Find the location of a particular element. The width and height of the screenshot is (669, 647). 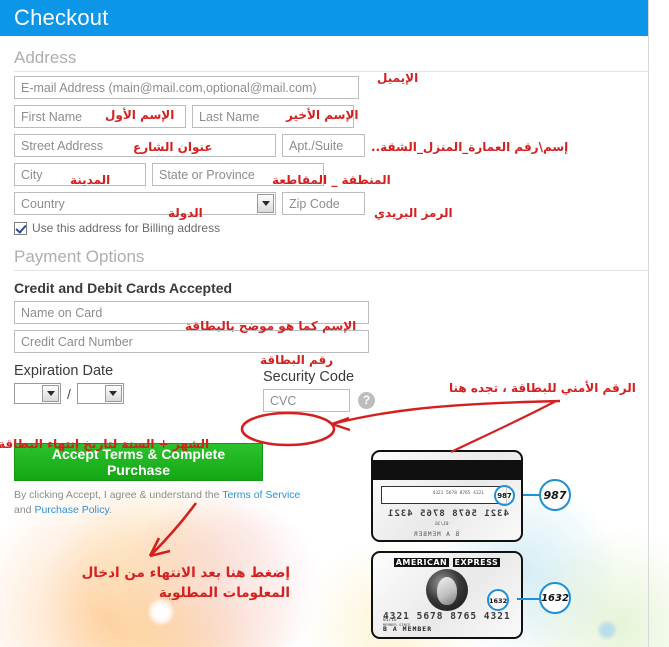

signature-strip: 4321 5678 8765 4321 is located at coordinates (444, 495).